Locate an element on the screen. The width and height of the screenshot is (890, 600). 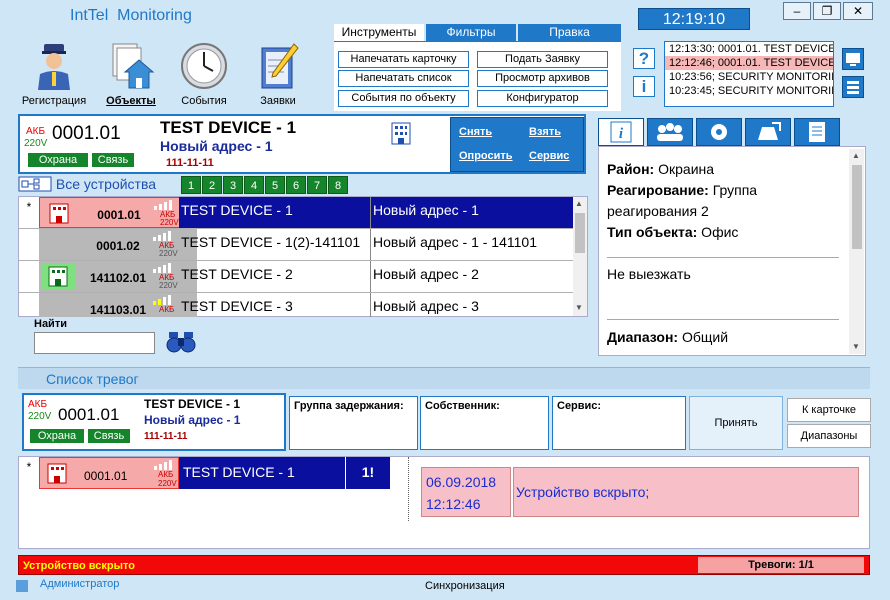
alarm-row-name: TEST DEVICE - 1 is located at coordinates (262, 473).